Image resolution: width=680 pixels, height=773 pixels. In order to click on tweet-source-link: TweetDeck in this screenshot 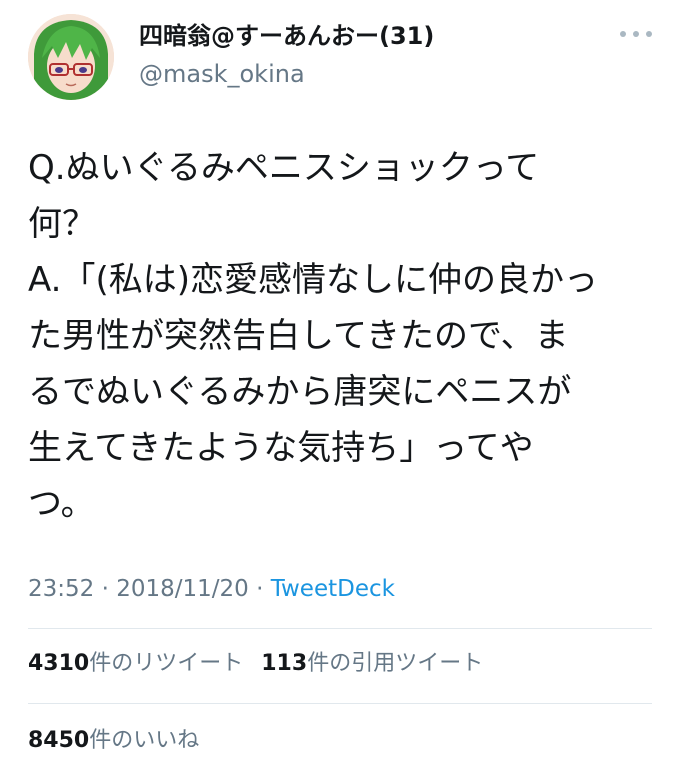, I will do `click(333, 589)`.